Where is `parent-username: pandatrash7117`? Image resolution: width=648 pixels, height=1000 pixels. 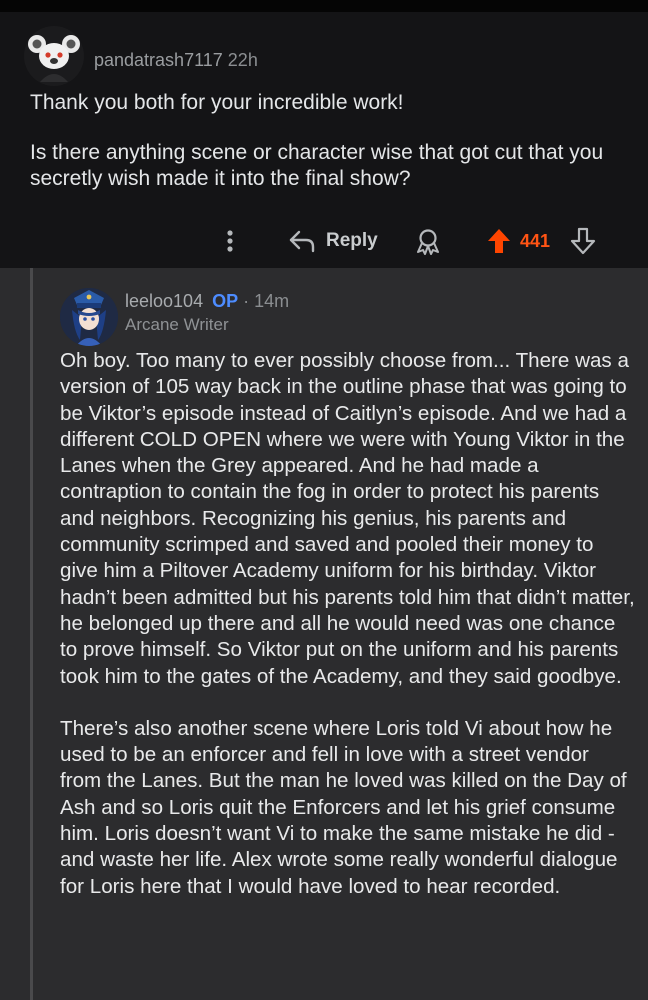
parent-username: pandatrash7117 is located at coordinates (158, 60).